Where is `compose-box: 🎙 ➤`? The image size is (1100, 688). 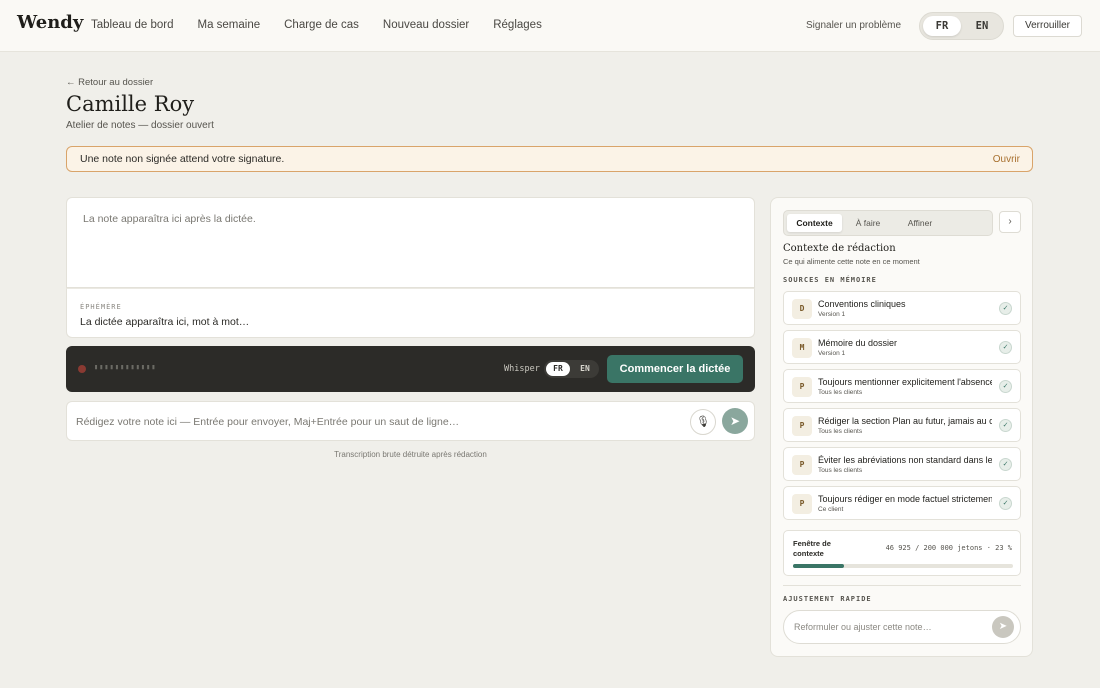 compose-box: 🎙 ➤ is located at coordinates (410, 421).